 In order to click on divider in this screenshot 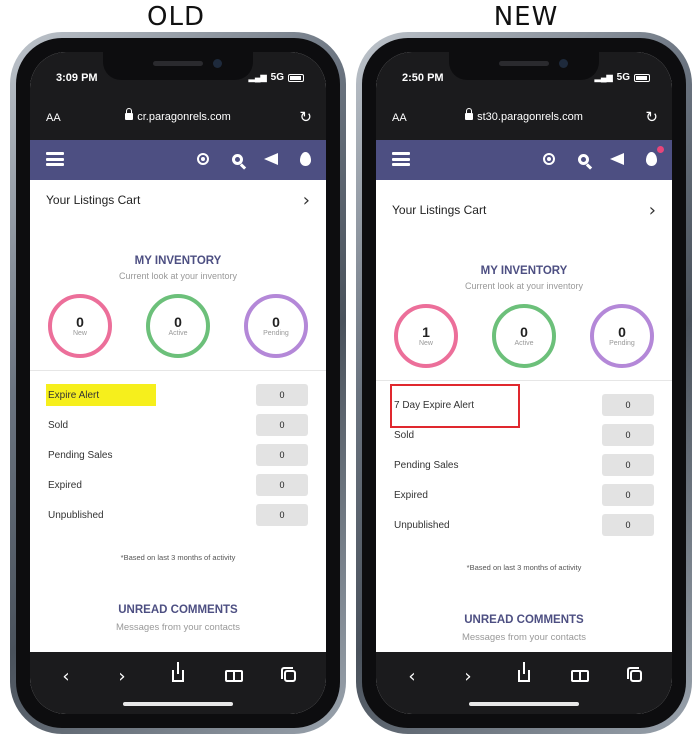, I will do `click(178, 370)`.